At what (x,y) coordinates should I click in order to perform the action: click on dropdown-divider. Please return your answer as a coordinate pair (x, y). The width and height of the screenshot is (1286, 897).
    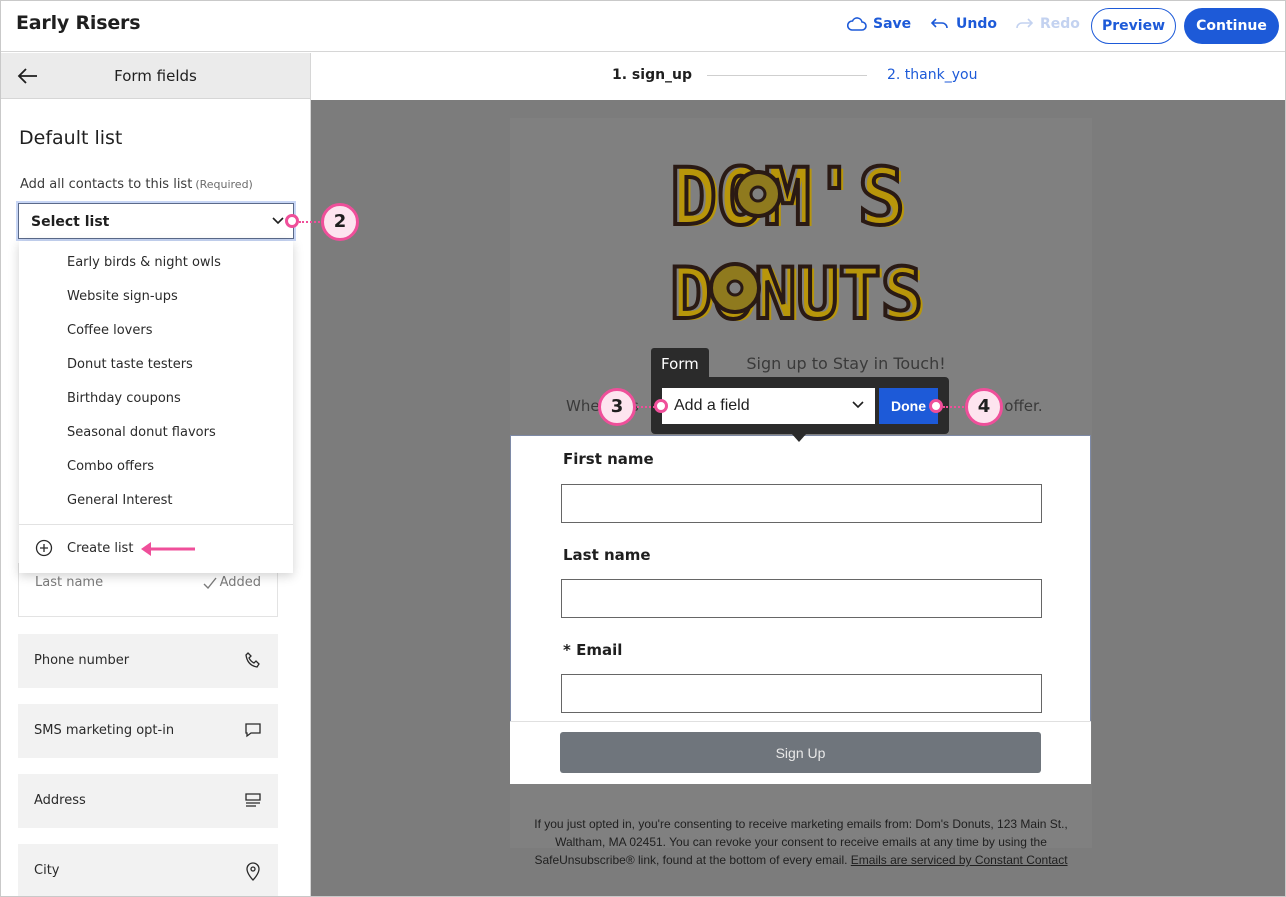
    Looking at the image, I should click on (156, 524).